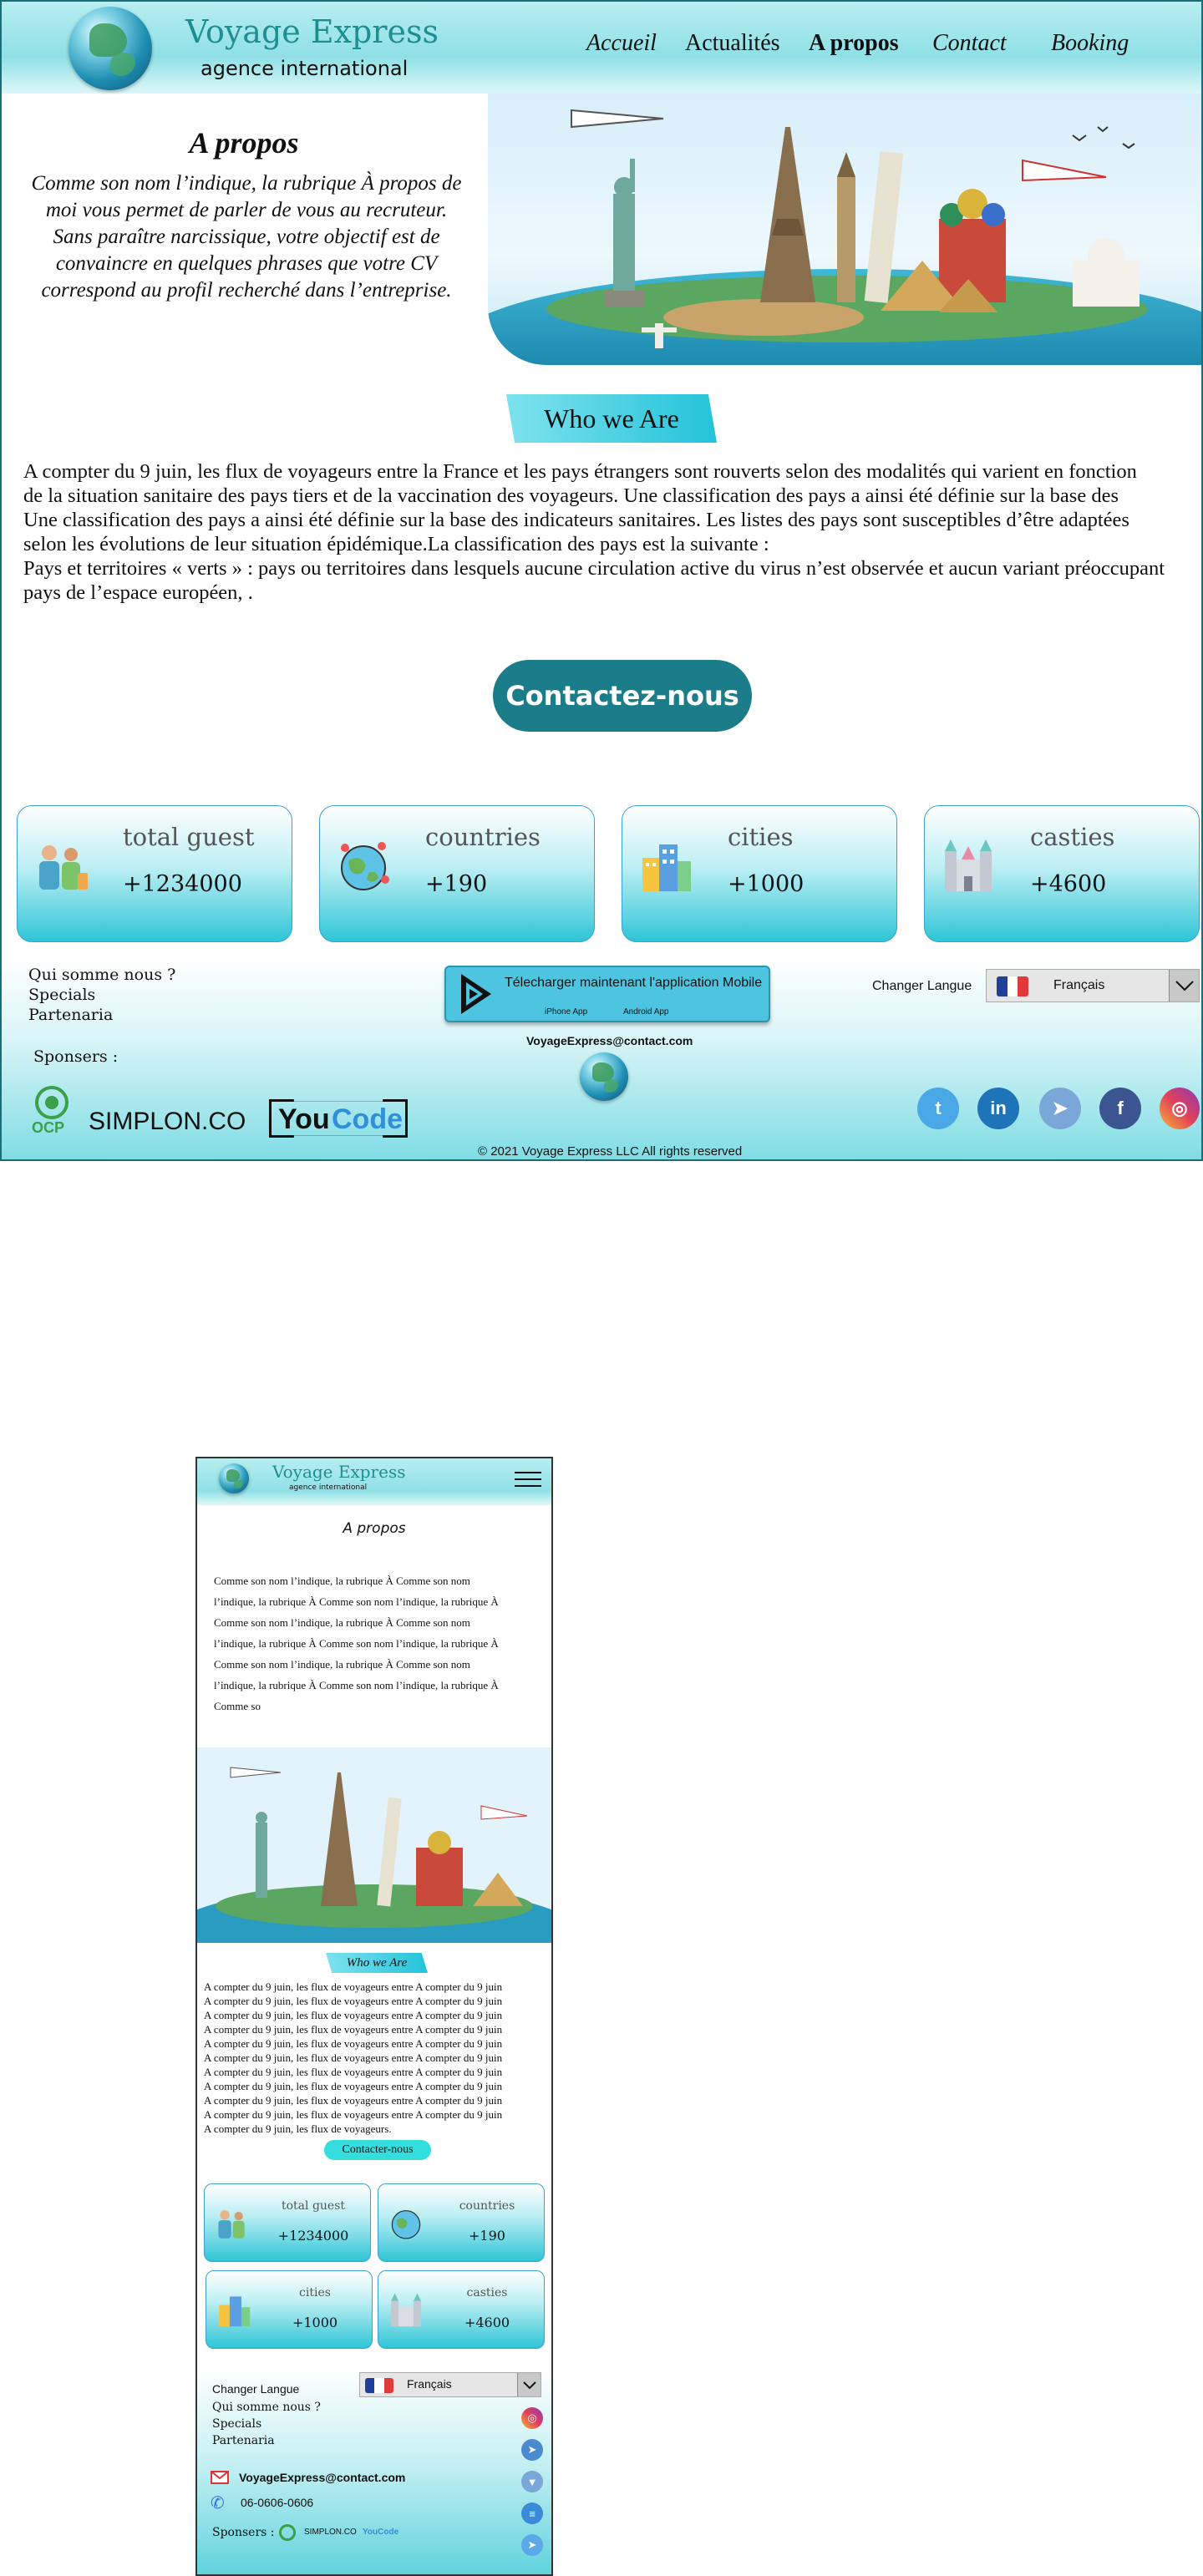 This screenshot has width=1203, height=2576. Describe the element at coordinates (766, 884) in the screenshot. I see `stat-value: +1000` at that location.